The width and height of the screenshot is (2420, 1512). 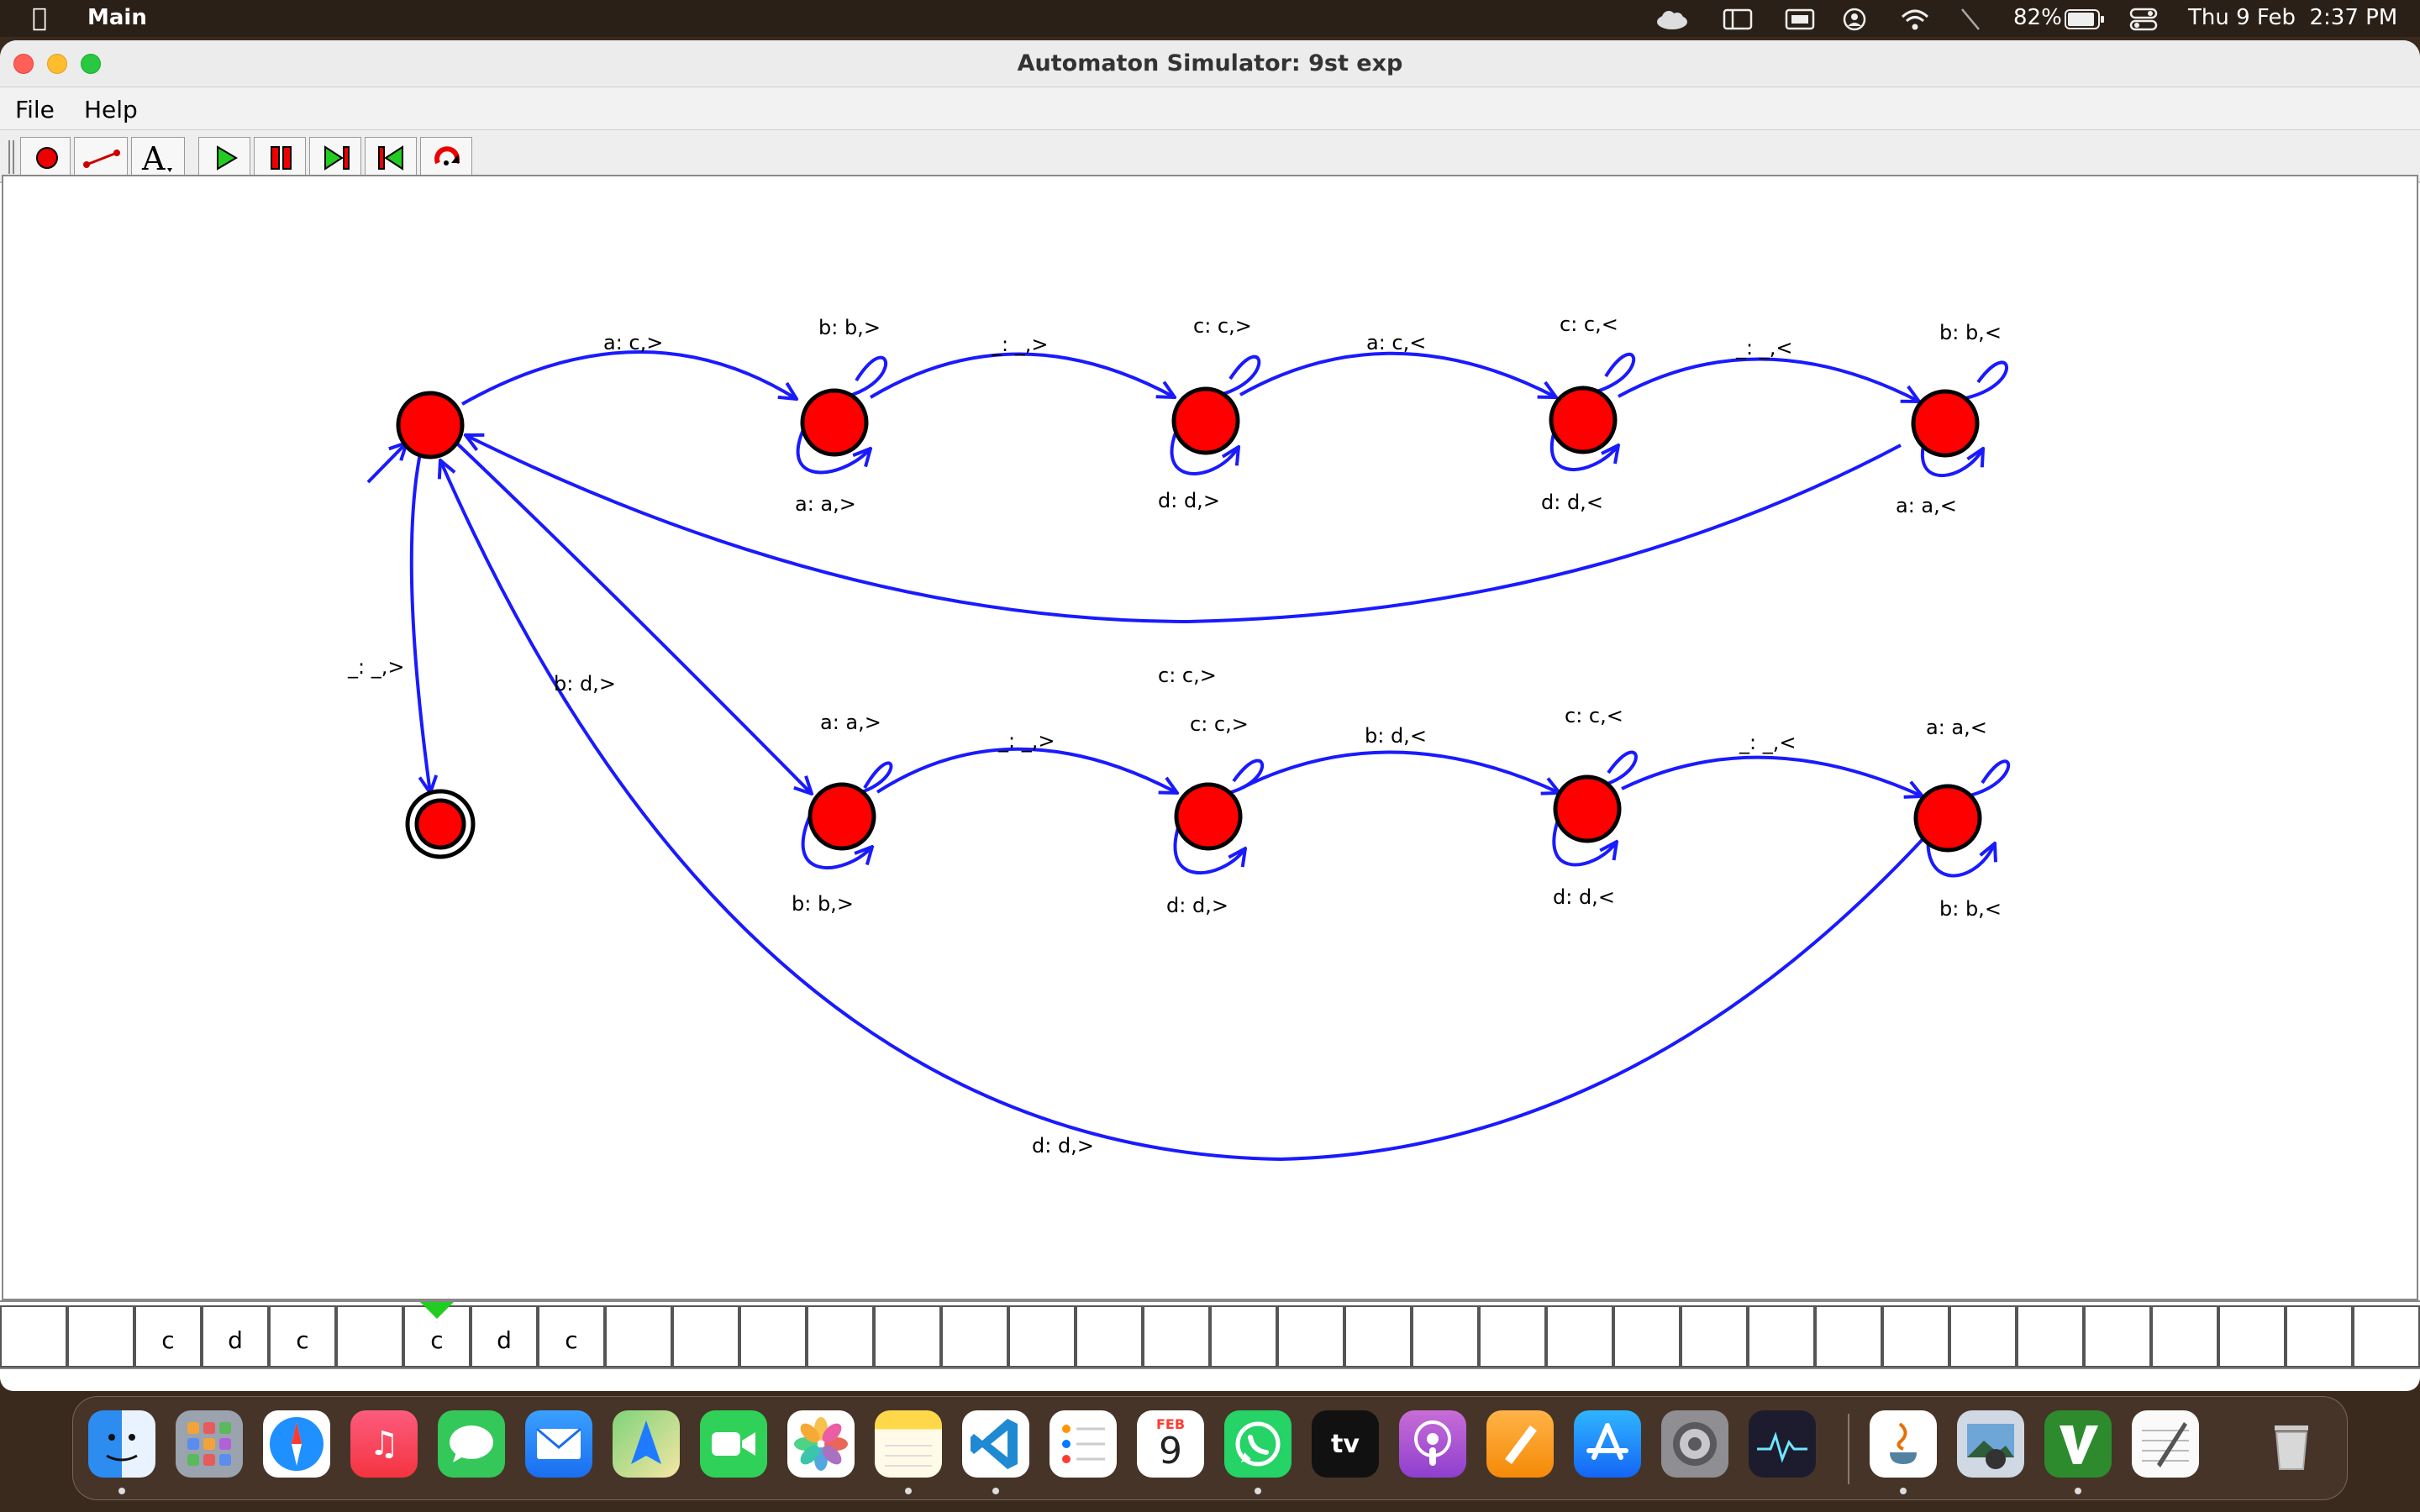 What do you see at coordinates (1607, 1444) in the screenshot?
I see `app-store-icon` at bounding box center [1607, 1444].